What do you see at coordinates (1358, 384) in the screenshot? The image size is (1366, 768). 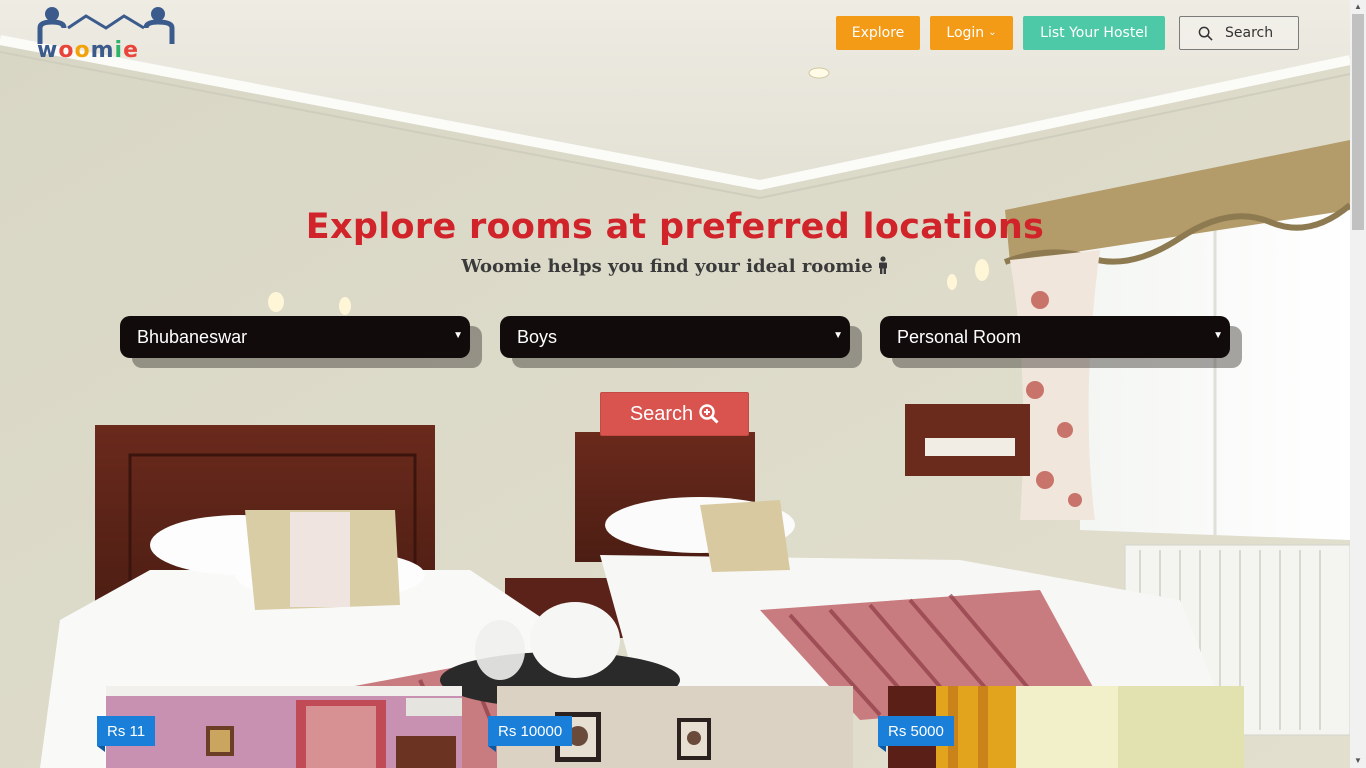 I see `page-scrollbar: ▲ ▼` at bounding box center [1358, 384].